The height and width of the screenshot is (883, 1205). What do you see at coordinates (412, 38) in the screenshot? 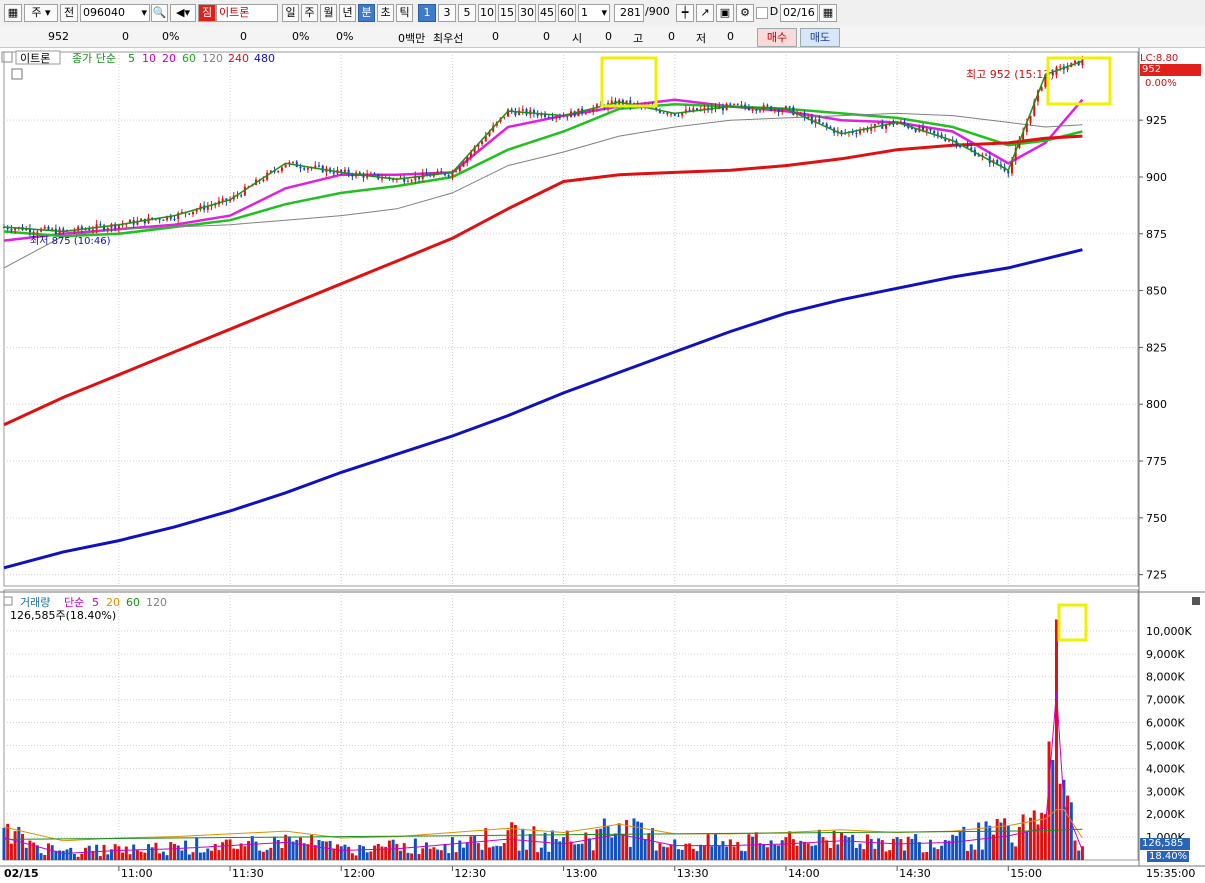
I see `quote-amount: 0백만` at bounding box center [412, 38].